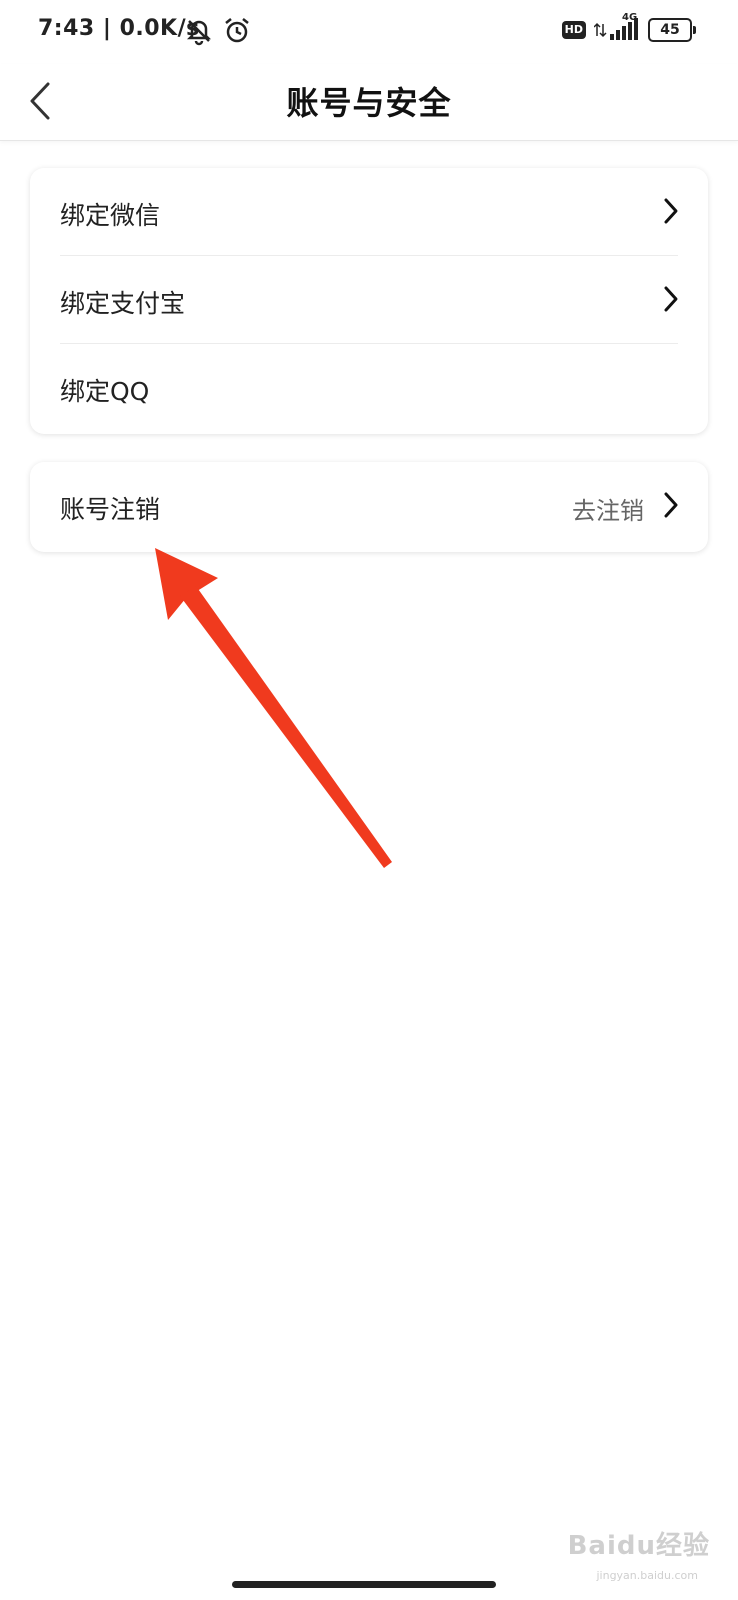 The height and width of the screenshot is (1600, 738). What do you see at coordinates (672, 30) in the screenshot?
I see `battery-indicator: 45` at bounding box center [672, 30].